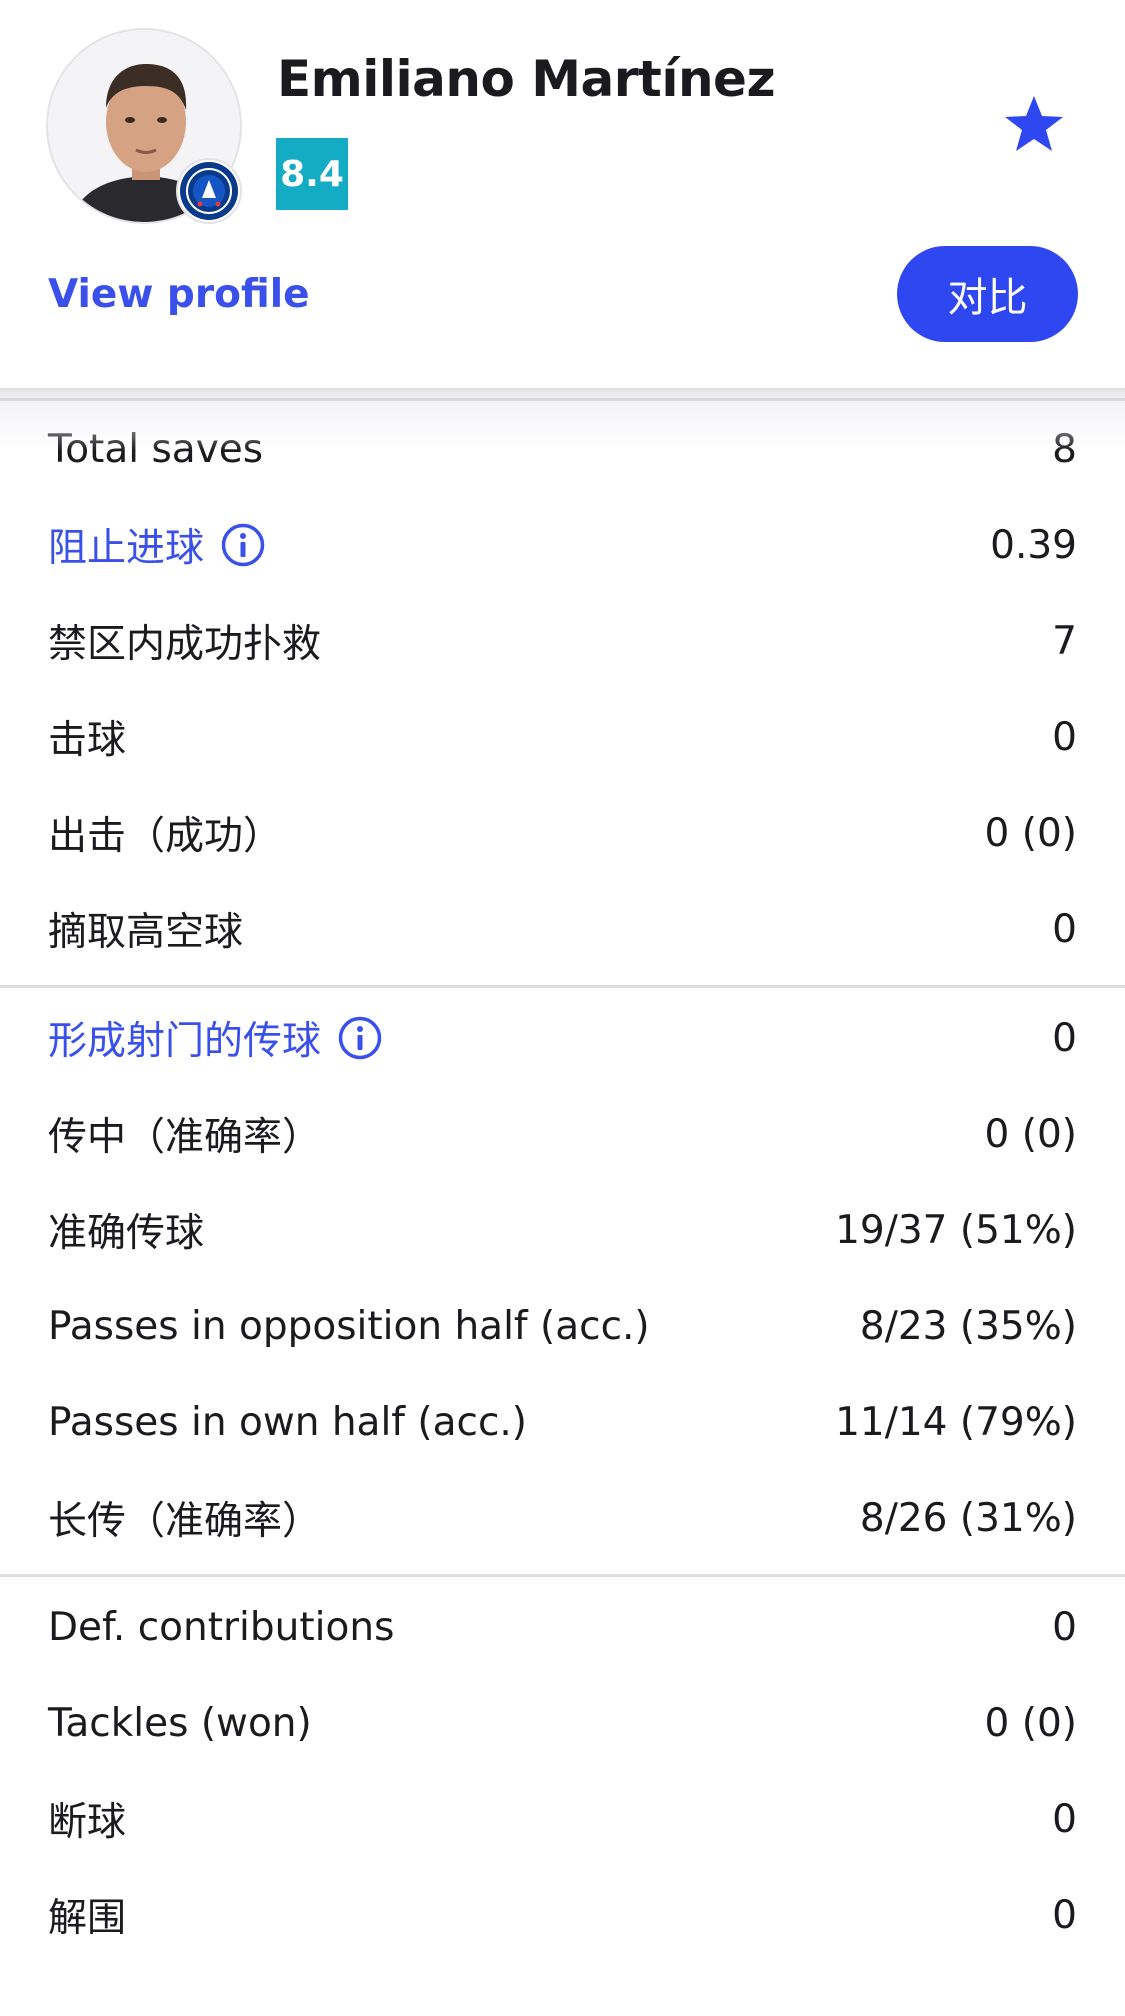  I want to click on stat-label-text: Tackles (won), so click(180, 1723).